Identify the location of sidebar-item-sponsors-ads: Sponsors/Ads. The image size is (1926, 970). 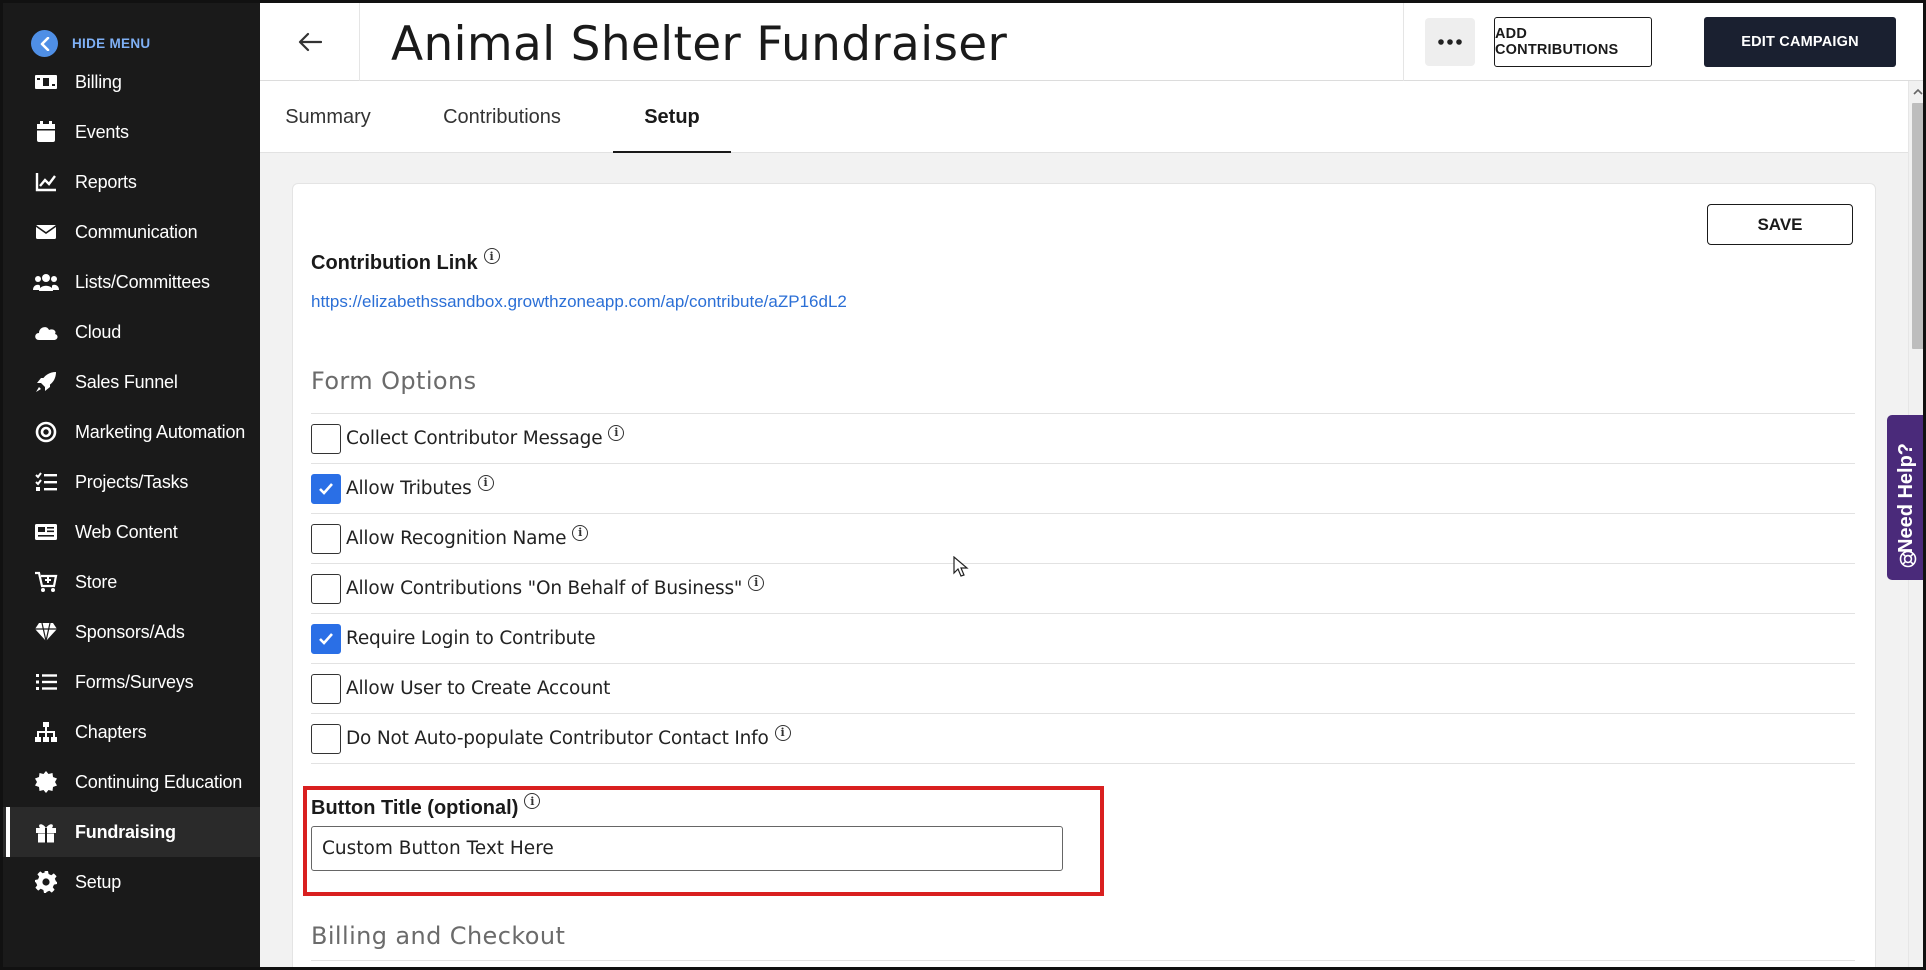
(131, 632).